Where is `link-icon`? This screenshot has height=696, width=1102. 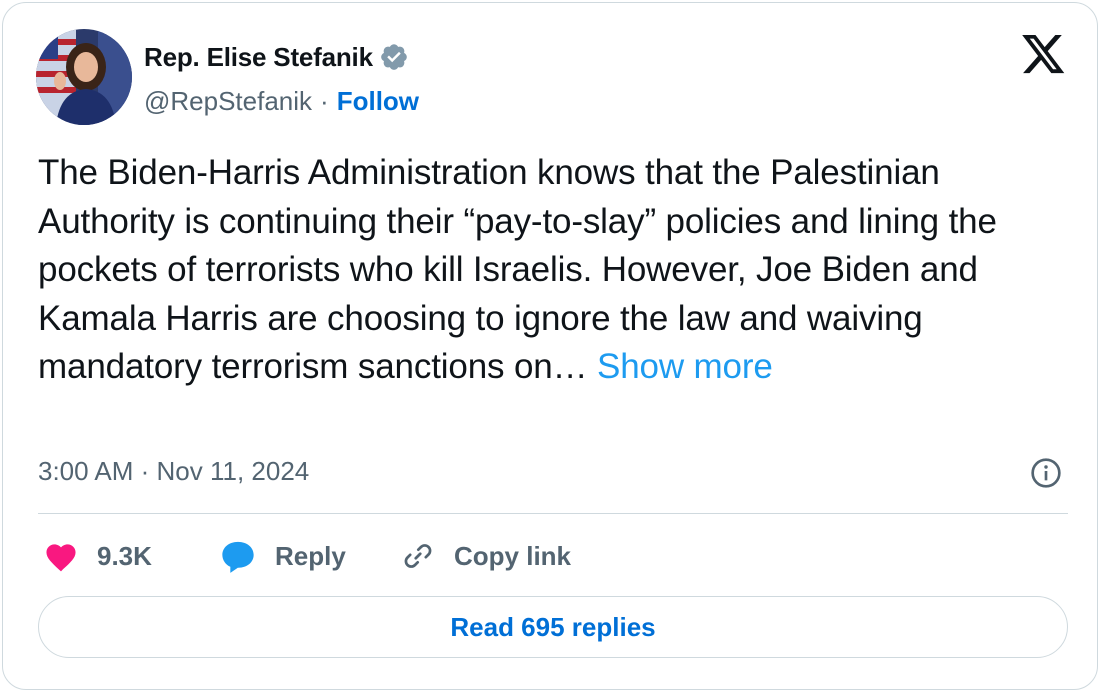
link-icon is located at coordinates (418, 556).